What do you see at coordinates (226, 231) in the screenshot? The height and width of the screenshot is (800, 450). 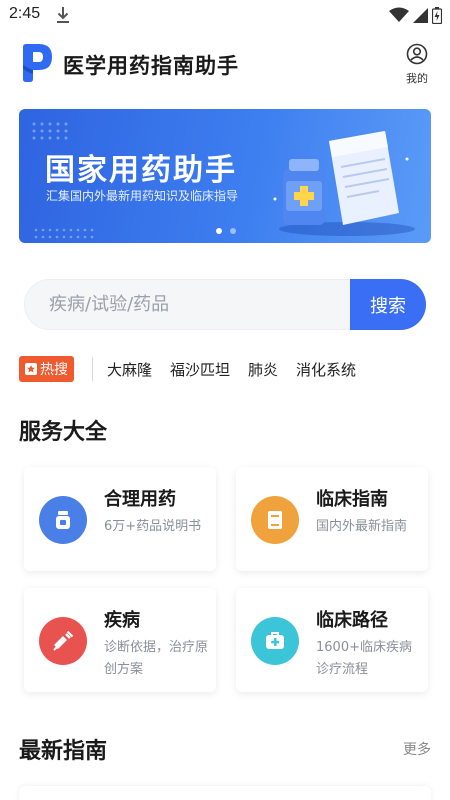 I see `carousel-indicator` at bounding box center [226, 231].